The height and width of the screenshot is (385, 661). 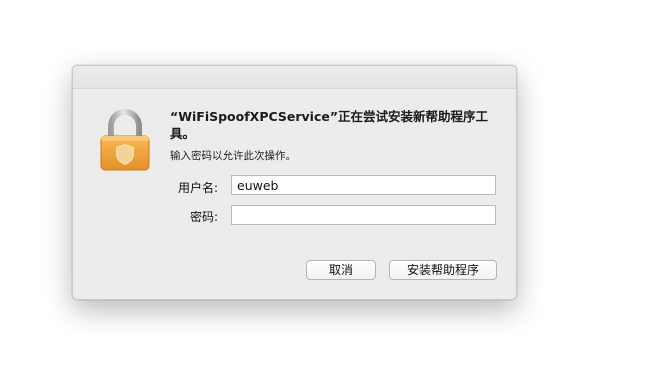 What do you see at coordinates (197, 188) in the screenshot?
I see `username-label: 用户名:` at bounding box center [197, 188].